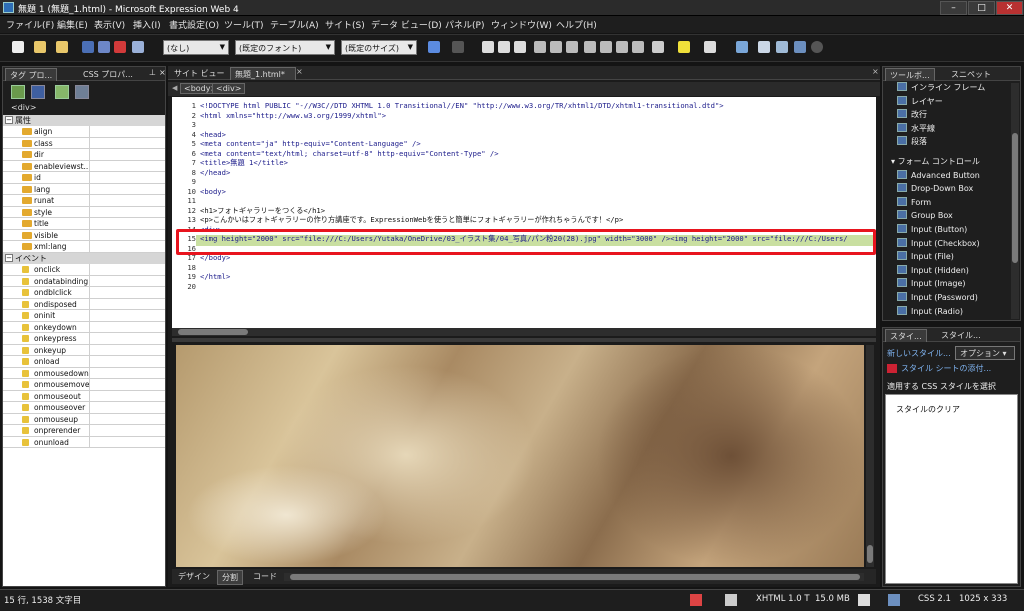 This screenshot has height=611, width=1024. I want to click on record-icon, so click(817, 47).